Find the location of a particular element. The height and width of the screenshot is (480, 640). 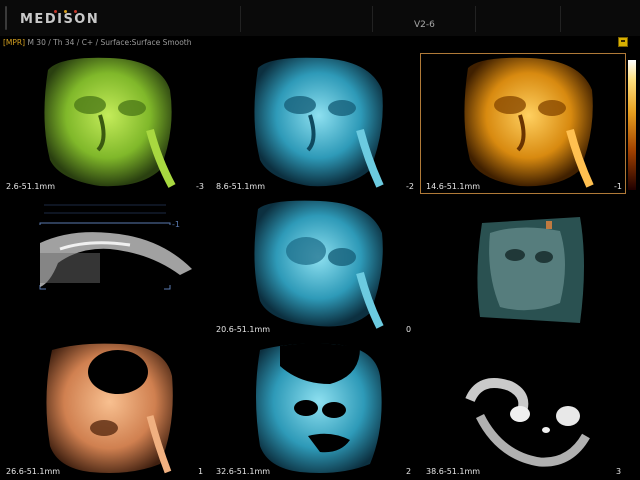

slice-range-label: 32.6-51.1mm is located at coordinates (243, 471).